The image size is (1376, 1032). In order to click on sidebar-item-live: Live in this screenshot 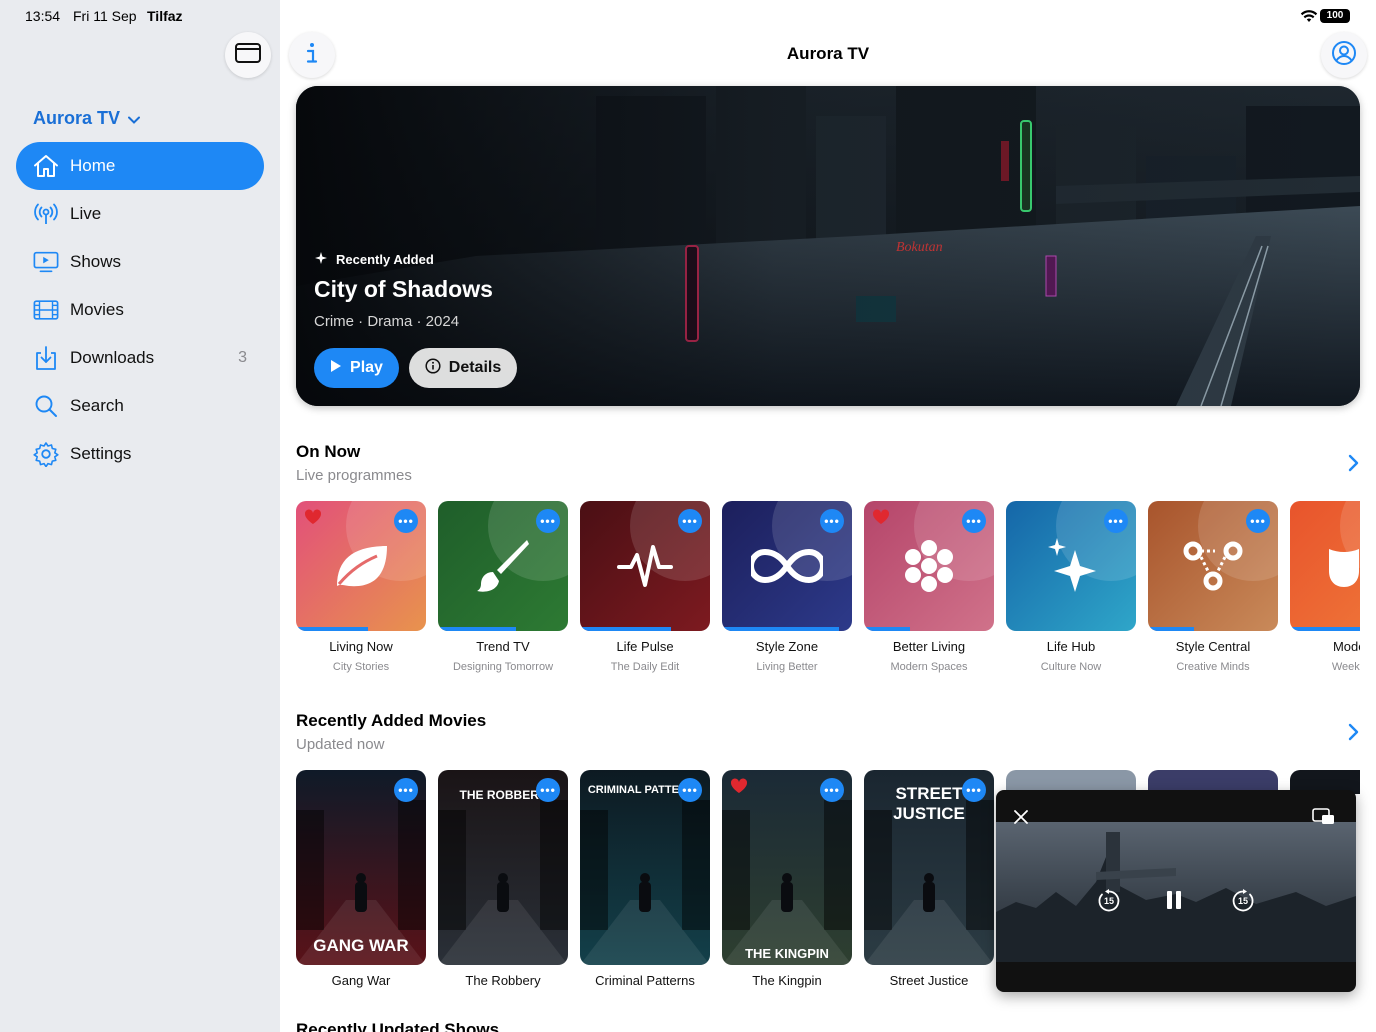, I will do `click(140, 214)`.